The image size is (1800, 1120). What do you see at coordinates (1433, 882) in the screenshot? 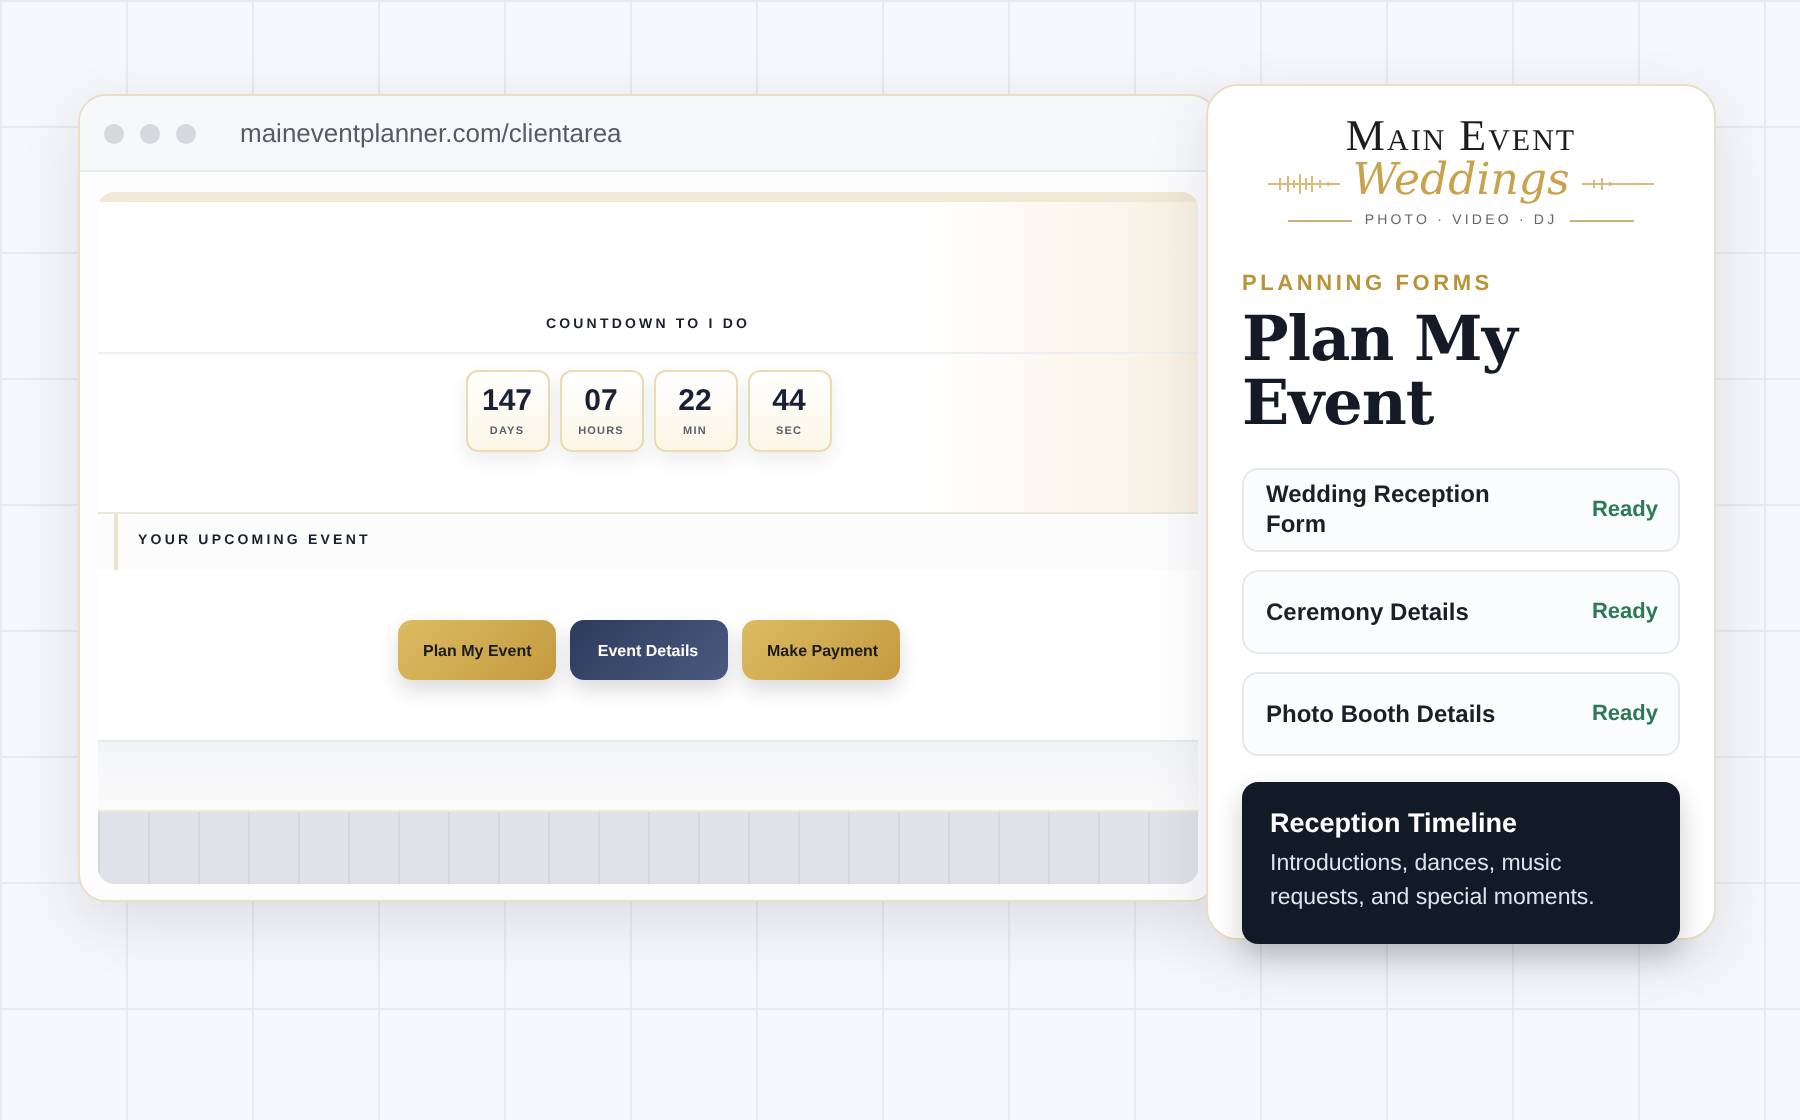
I see `card-description: Introductions, dances, music requests, and special moments.` at bounding box center [1433, 882].